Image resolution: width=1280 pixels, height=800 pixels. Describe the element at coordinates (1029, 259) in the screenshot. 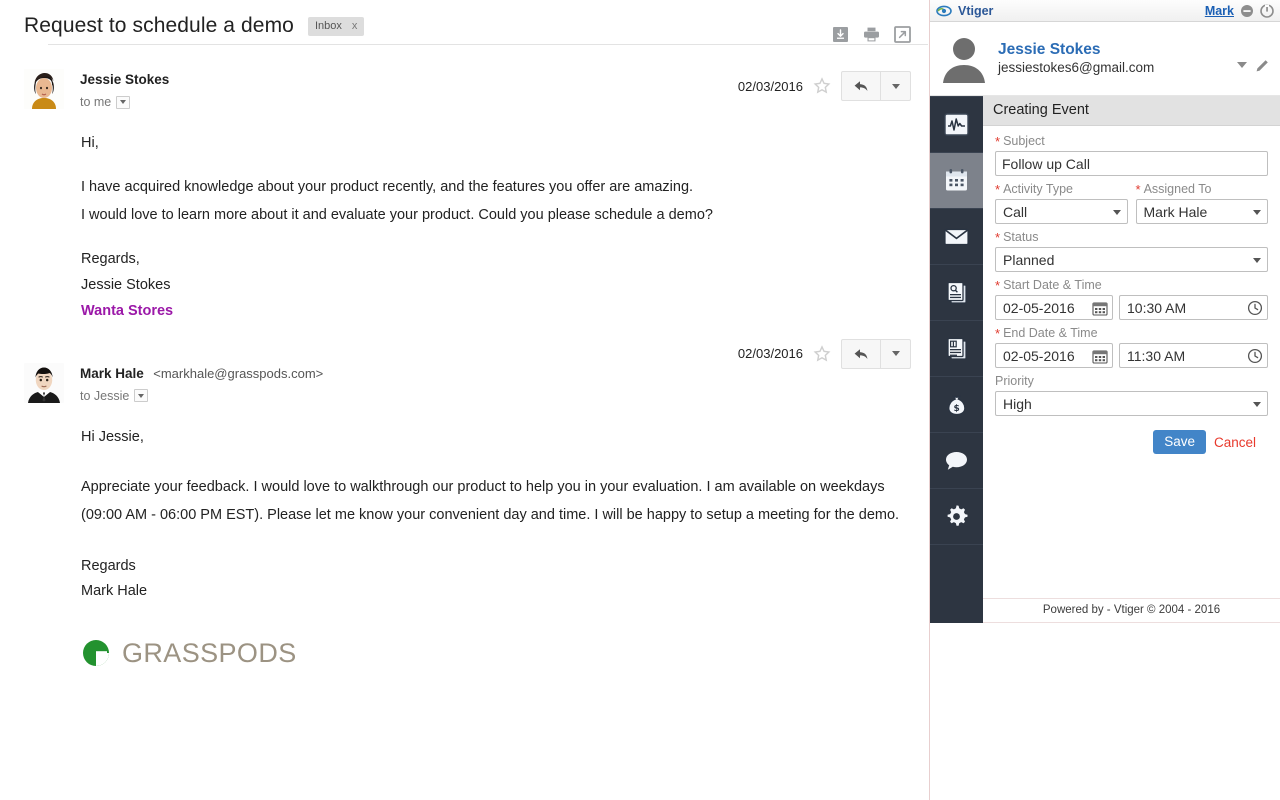

I see `select-value: Planned` at that location.